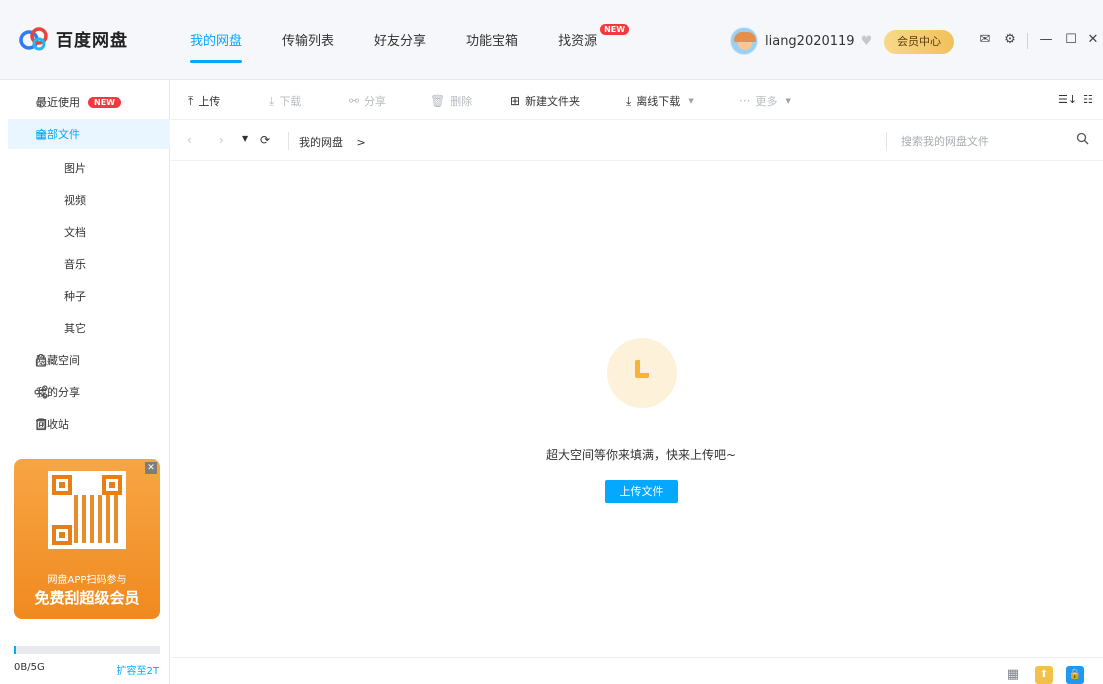 This screenshot has height=684, width=1103. What do you see at coordinates (89, 392) in the screenshot?
I see `sidebar-item-my-shares: 我的分享` at bounding box center [89, 392].